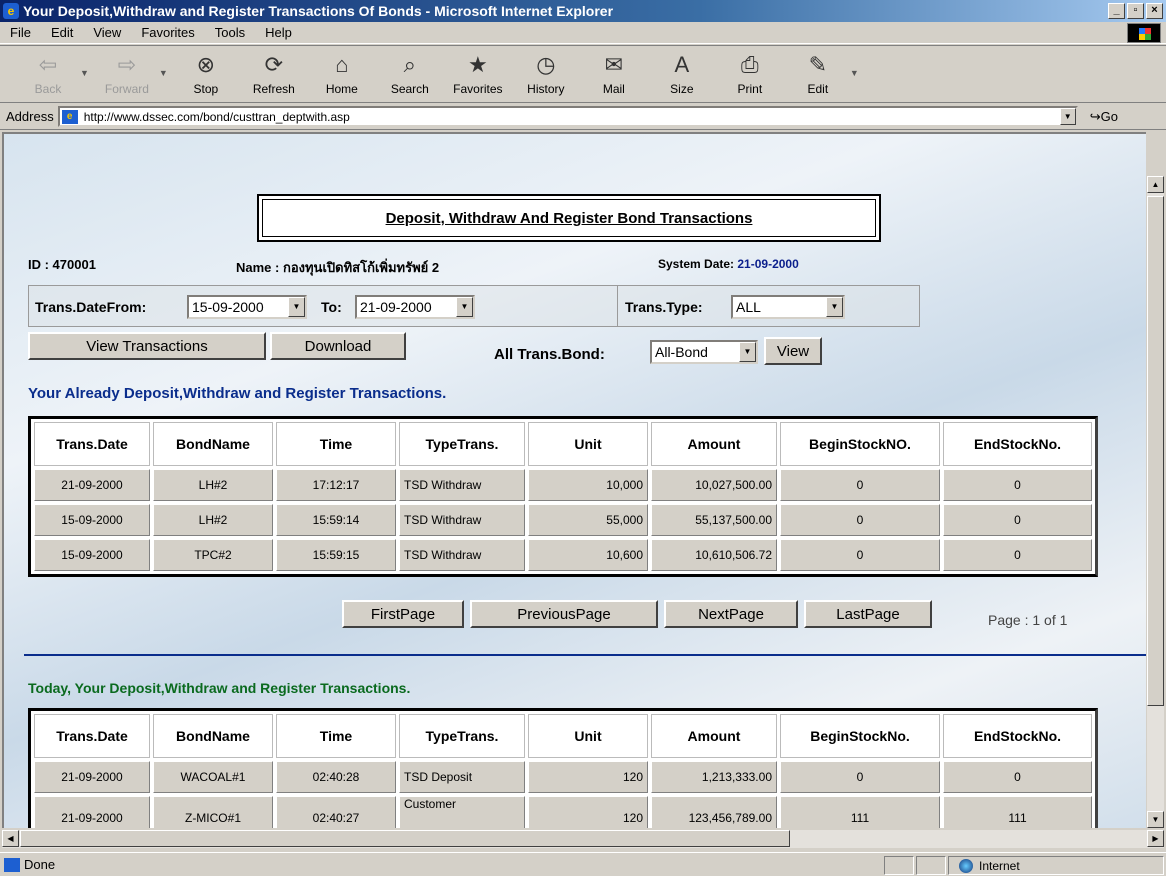  Describe the element at coordinates (1067, 116) in the screenshot. I see `address-dropdown-icon: ▼` at that location.